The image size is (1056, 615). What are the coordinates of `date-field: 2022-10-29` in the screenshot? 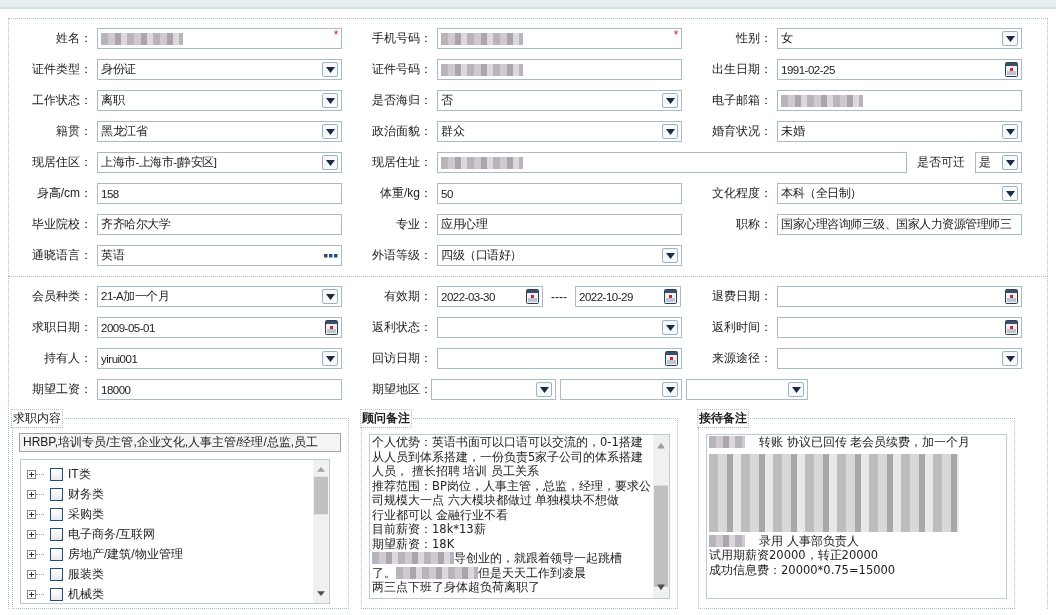 It's located at (628, 296).